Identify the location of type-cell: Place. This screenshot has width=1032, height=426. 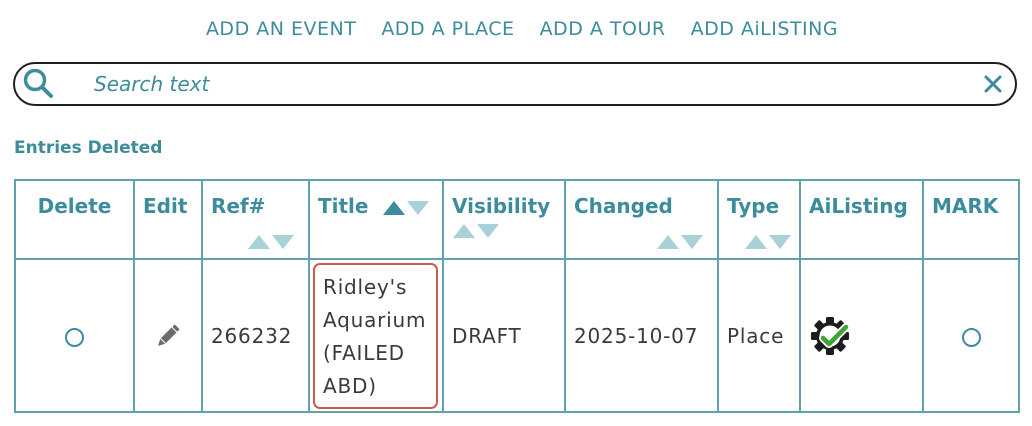
(759, 335).